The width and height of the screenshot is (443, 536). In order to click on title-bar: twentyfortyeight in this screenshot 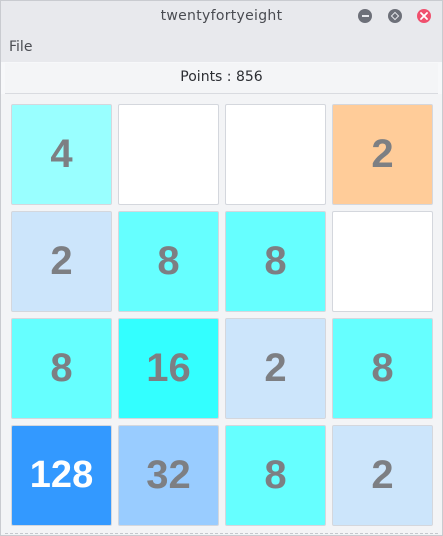, I will do `click(221, 16)`.